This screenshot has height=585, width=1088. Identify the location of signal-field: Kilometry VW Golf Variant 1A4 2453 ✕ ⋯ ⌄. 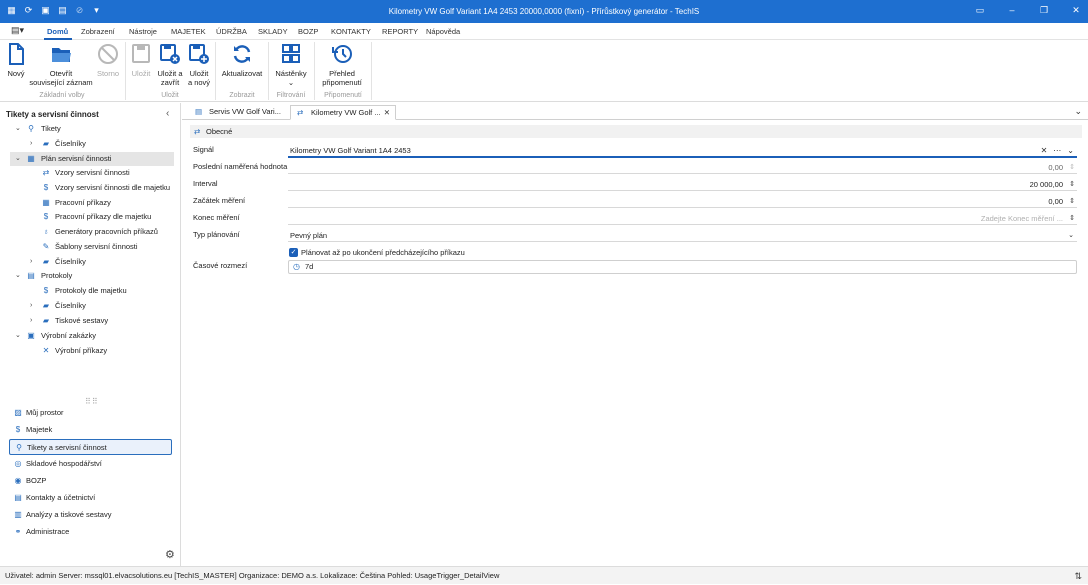
(682, 151).